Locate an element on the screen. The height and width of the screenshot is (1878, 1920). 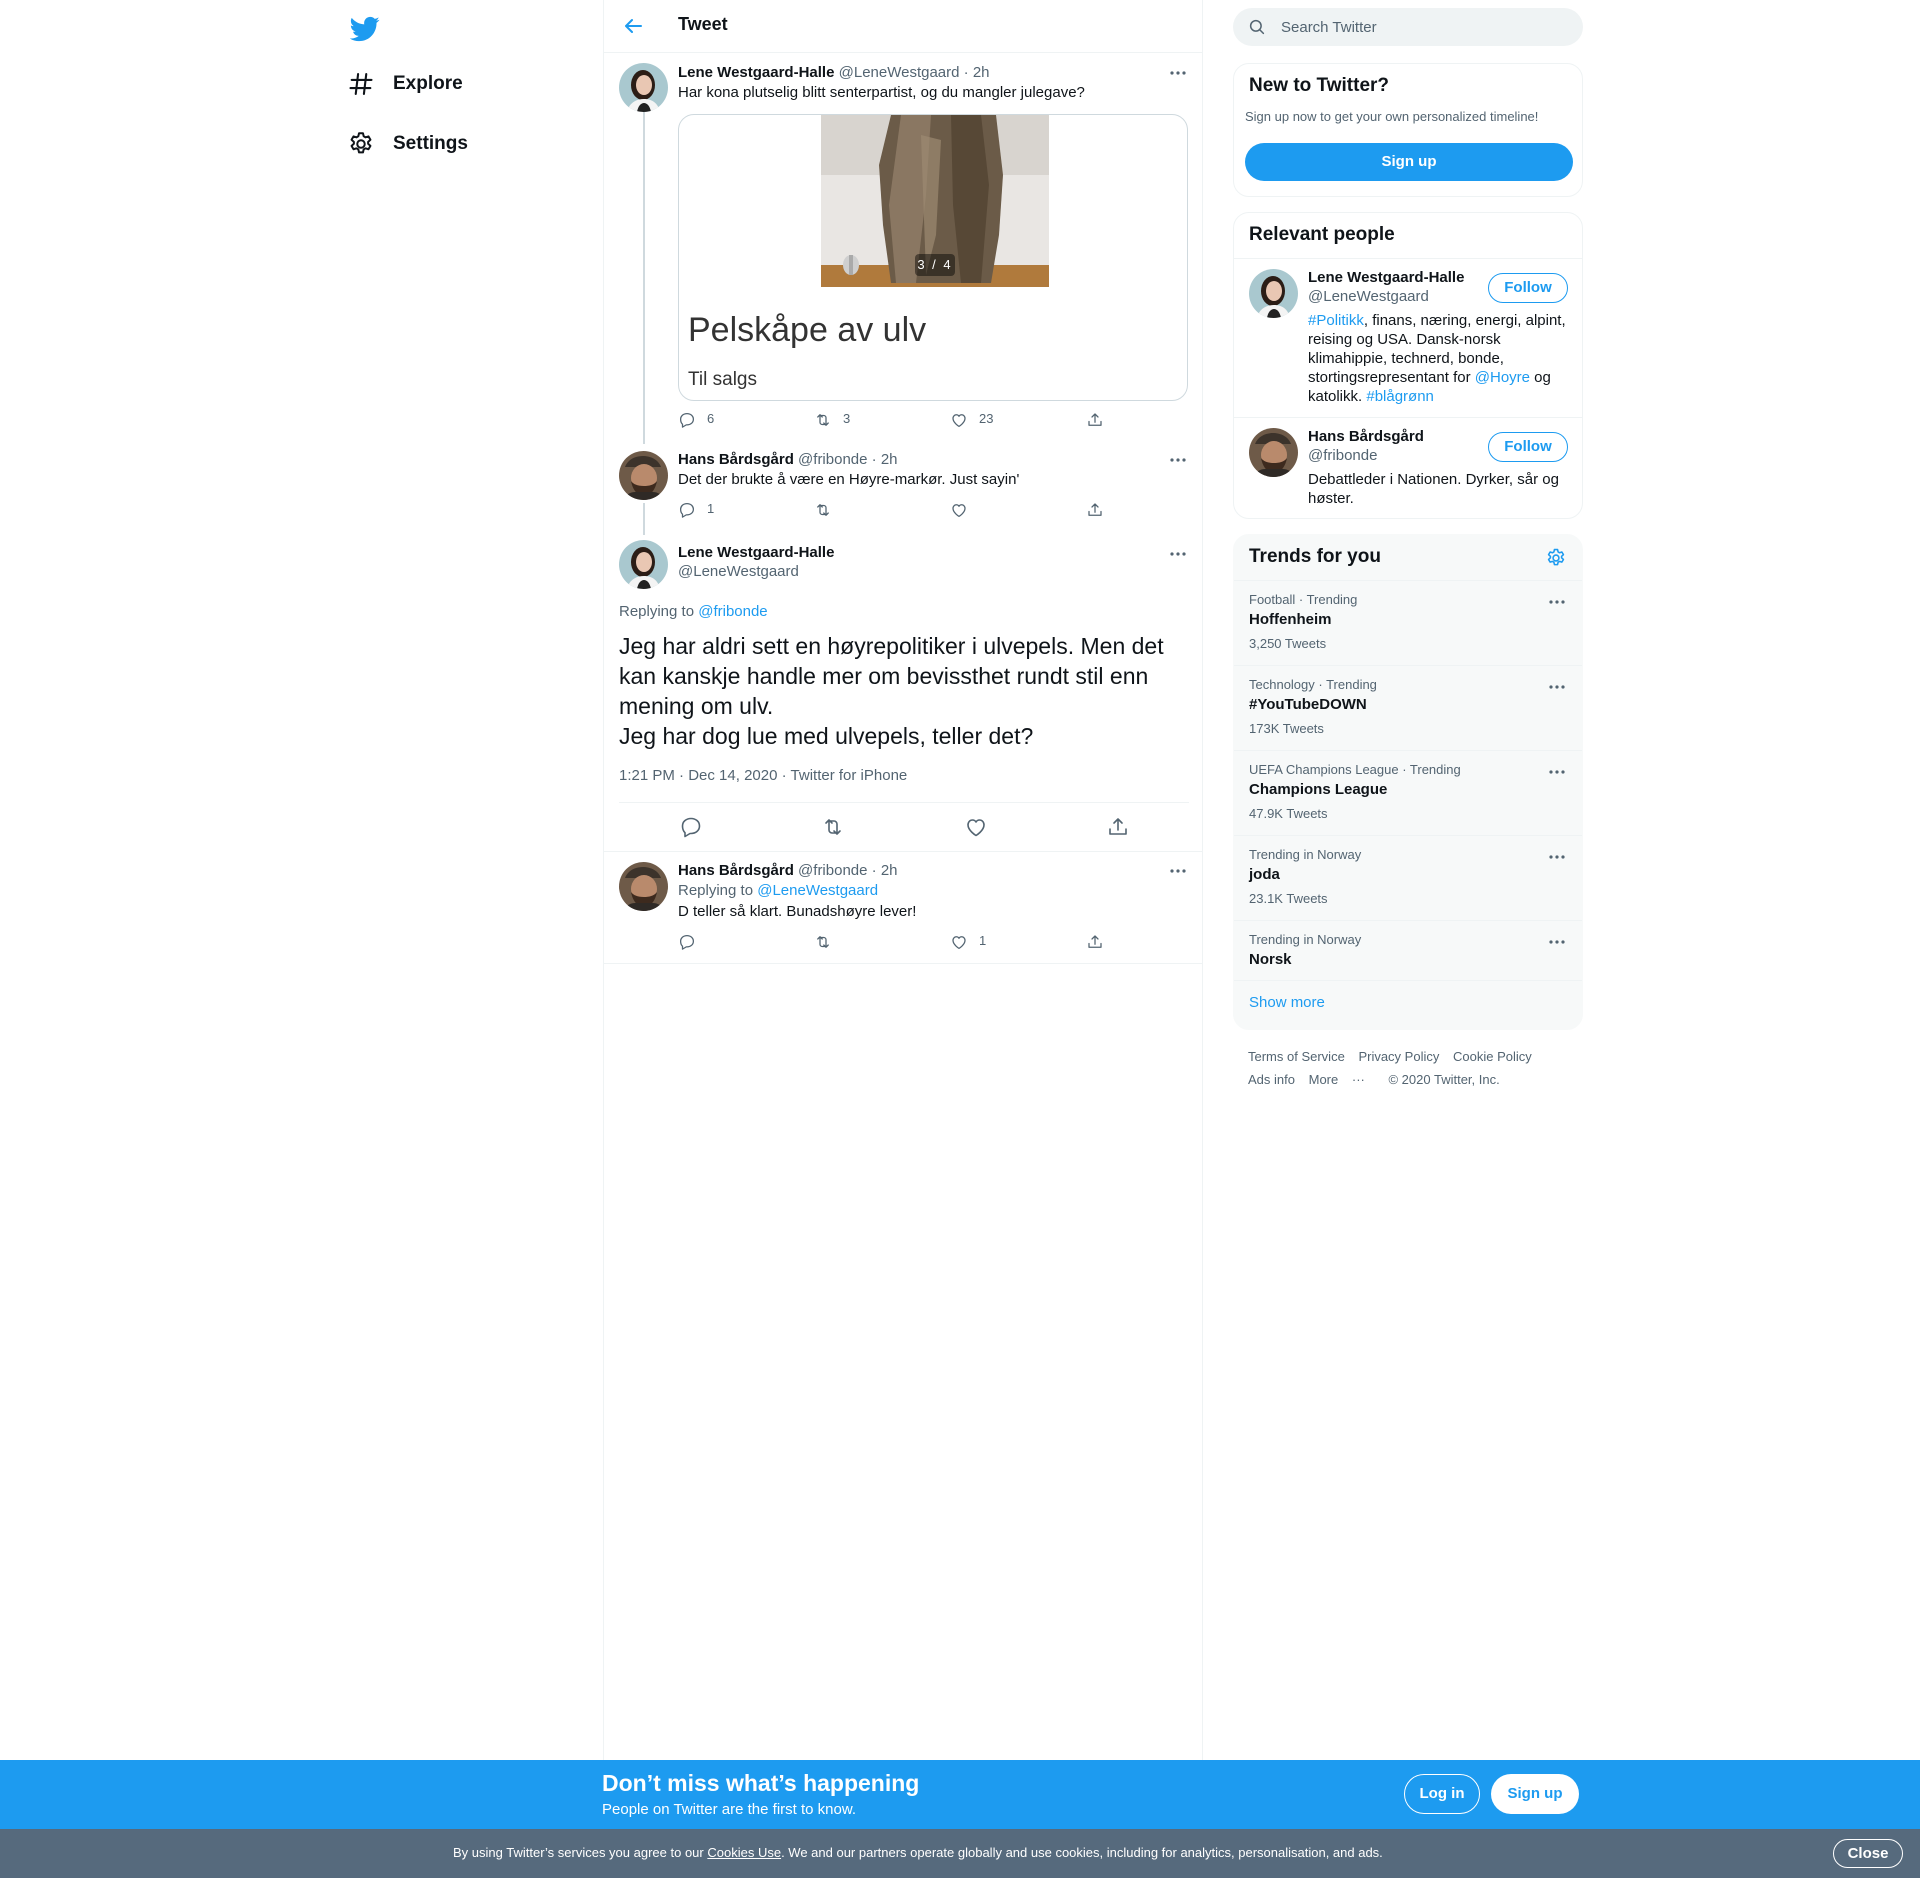
search-bar is located at coordinates (1408, 27).